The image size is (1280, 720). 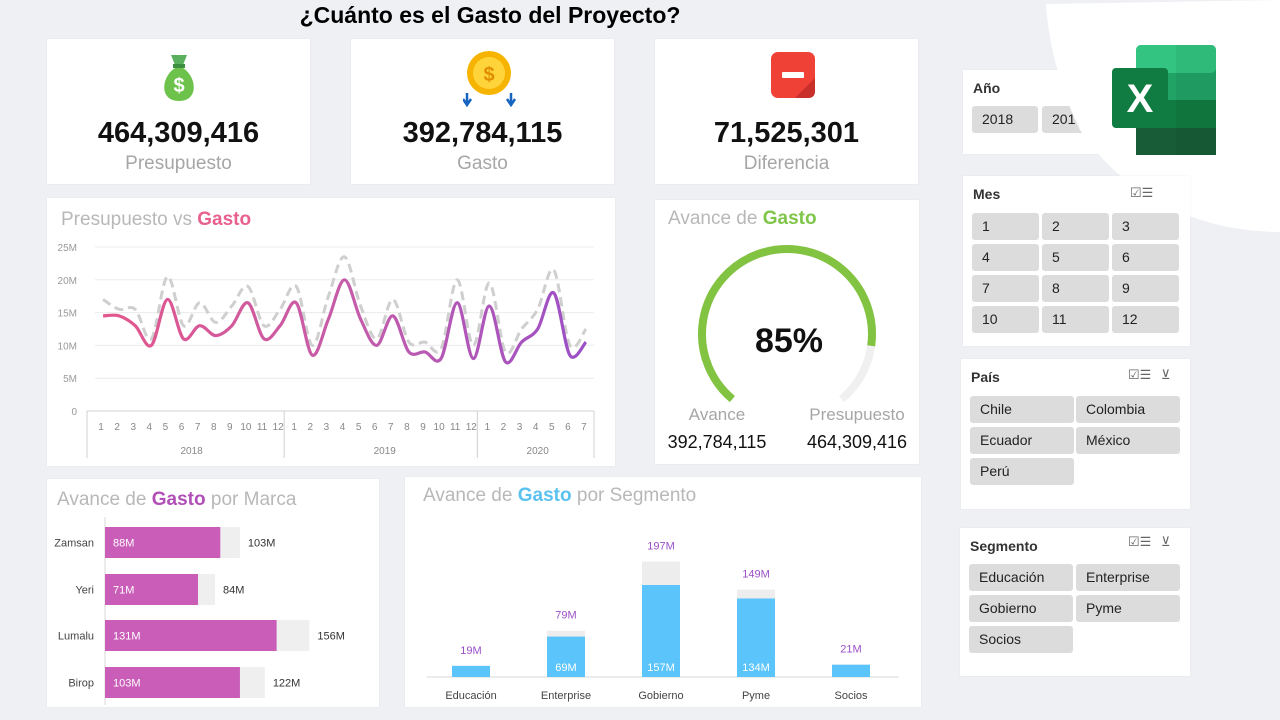 I want to click on y-tick-label: 25M, so click(x=67, y=248).